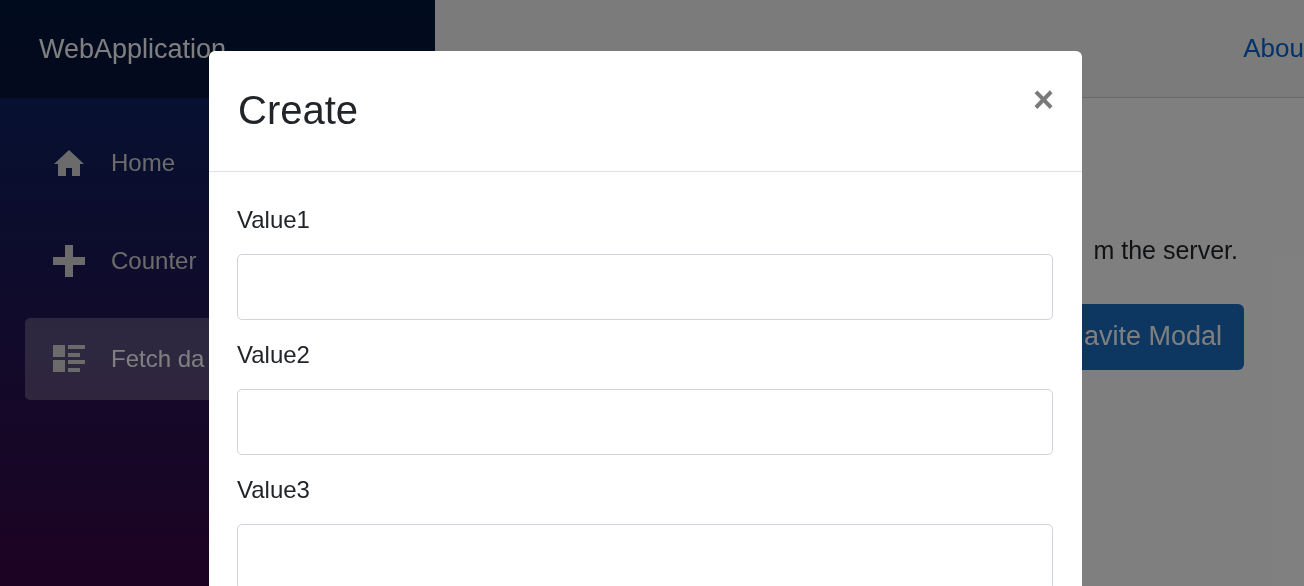 The image size is (1304, 586). Describe the element at coordinates (133, 49) in the screenshot. I see `brand-title: WebApplication` at that location.